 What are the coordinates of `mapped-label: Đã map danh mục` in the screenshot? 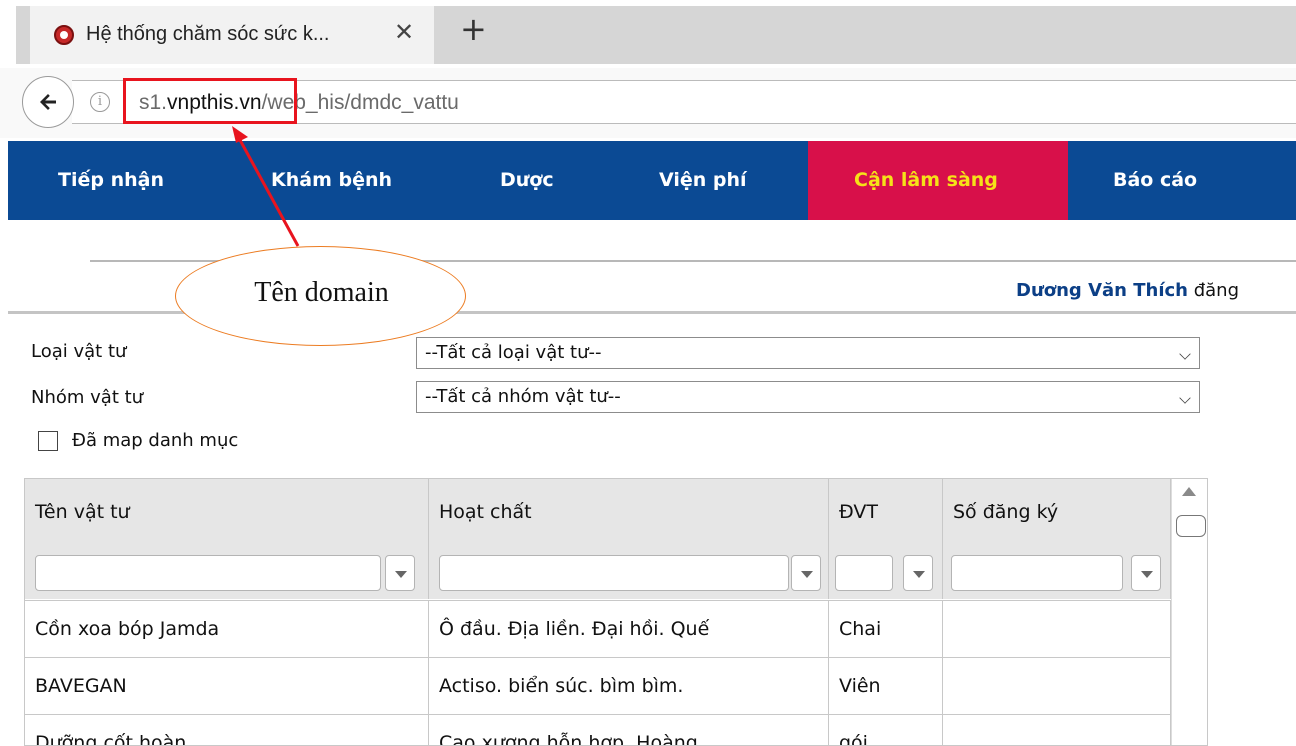 It's located at (155, 440).